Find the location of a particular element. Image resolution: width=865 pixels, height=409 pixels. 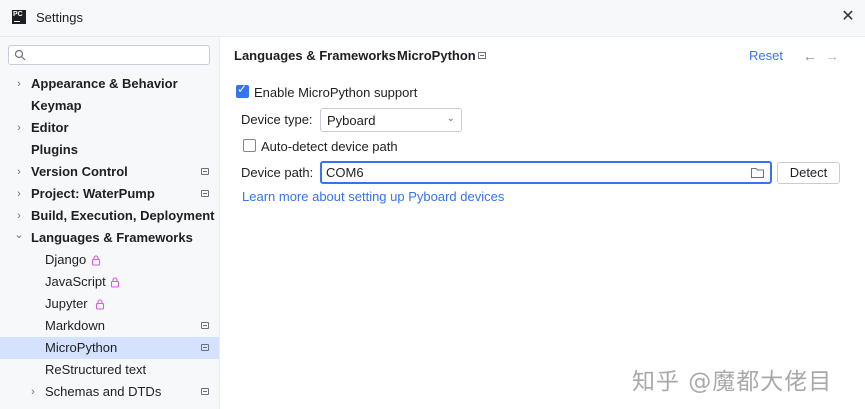

device-type-select: Pyboard ⌄ is located at coordinates (391, 120).